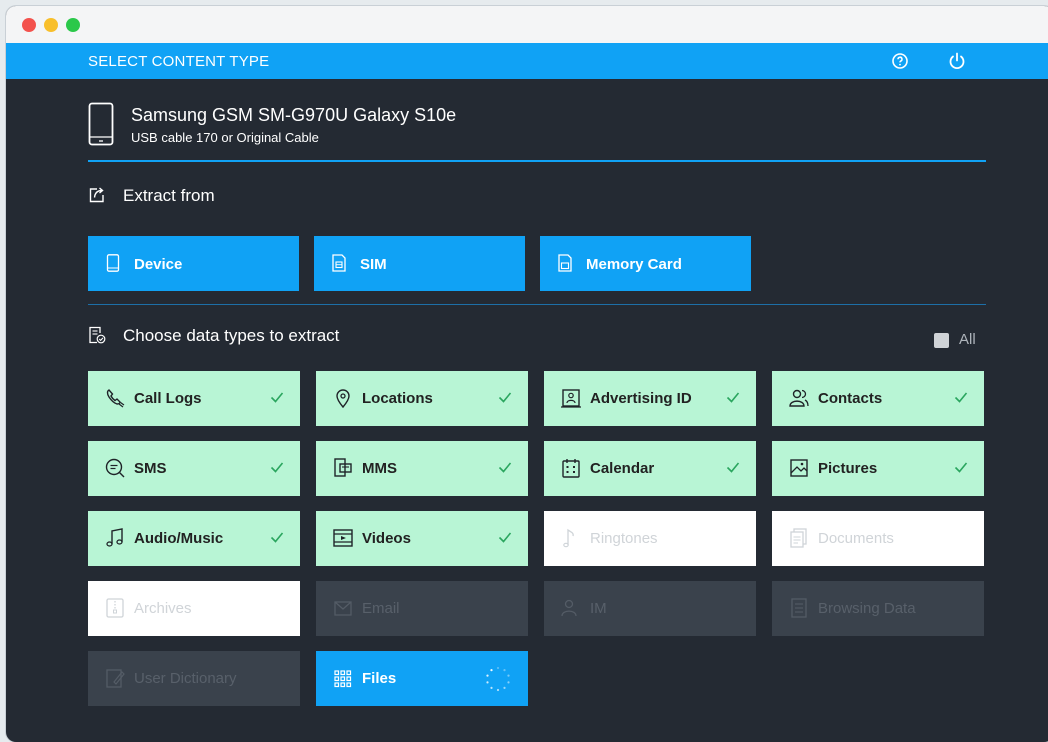 The height and width of the screenshot is (742, 1048). Describe the element at coordinates (343, 679) in the screenshot. I see `grid-icon` at that location.